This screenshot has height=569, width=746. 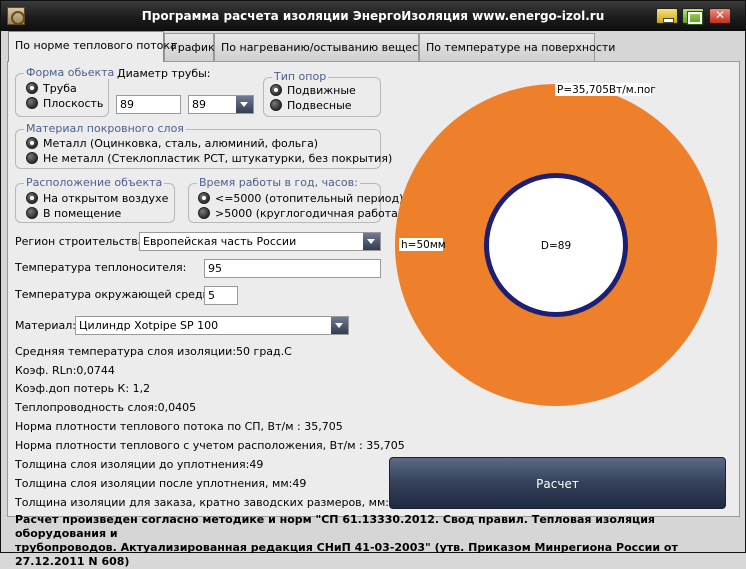 What do you see at coordinates (313, 91) in the screenshot?
I see `support-radio-movable: Подвижные` at bounding box center [313, 91].